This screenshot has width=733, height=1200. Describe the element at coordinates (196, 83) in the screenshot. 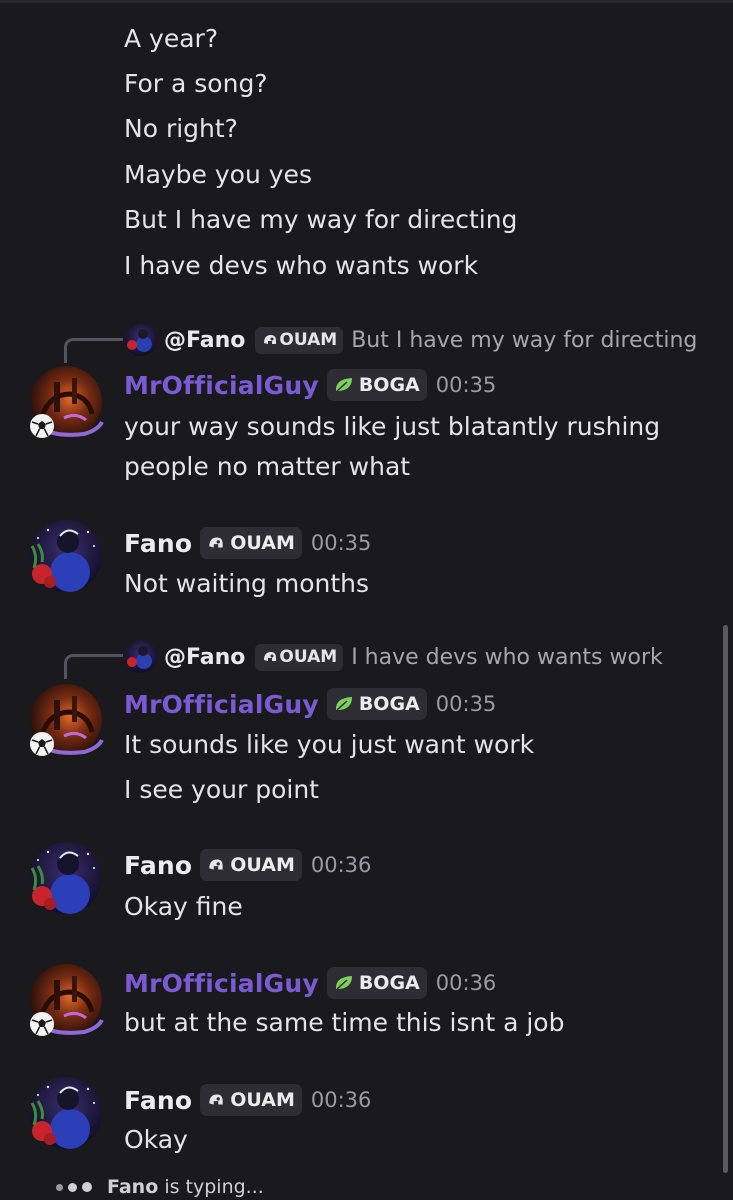

I see `message-line: For a song?` at that location.